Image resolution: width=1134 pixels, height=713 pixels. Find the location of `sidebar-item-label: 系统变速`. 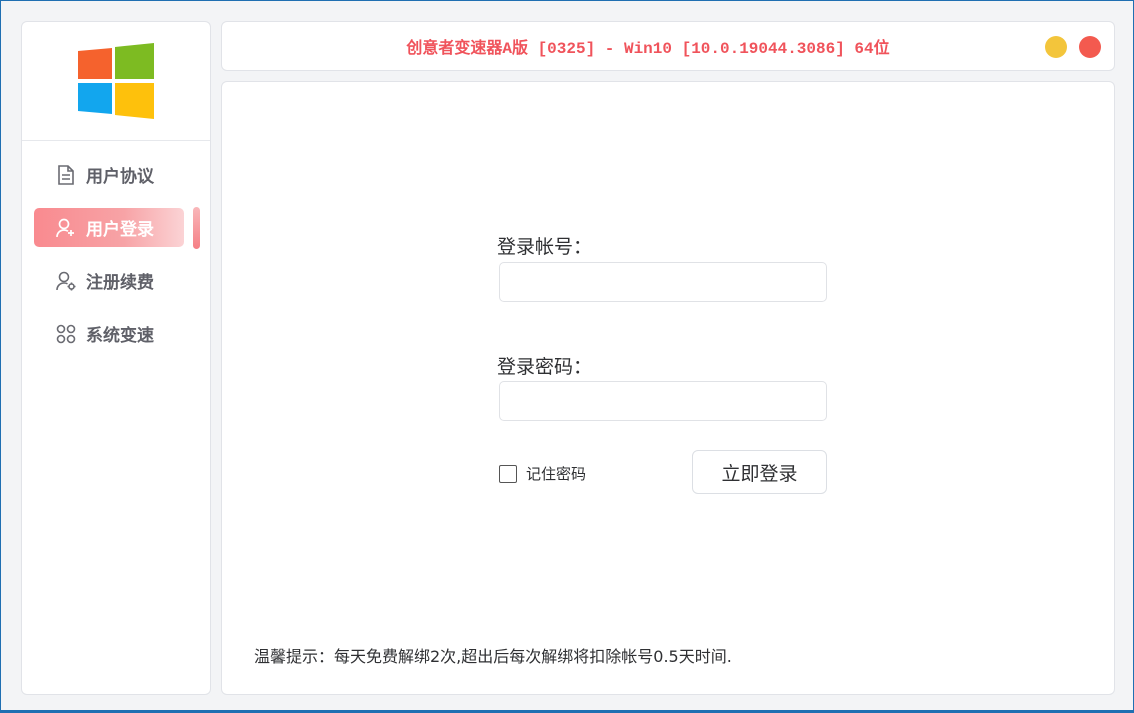

sidebar-item-label: 系统变速 is located at coordinates (120, 336).